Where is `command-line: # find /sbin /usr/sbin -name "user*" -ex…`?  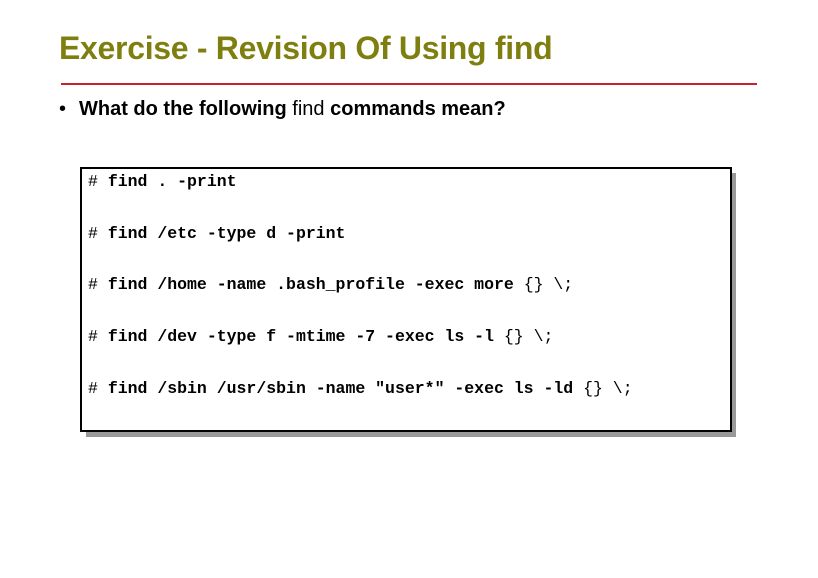
command-line: # find /sbin /usr/sbin -name "user*" -ex… is located at coordinates (360, 388).